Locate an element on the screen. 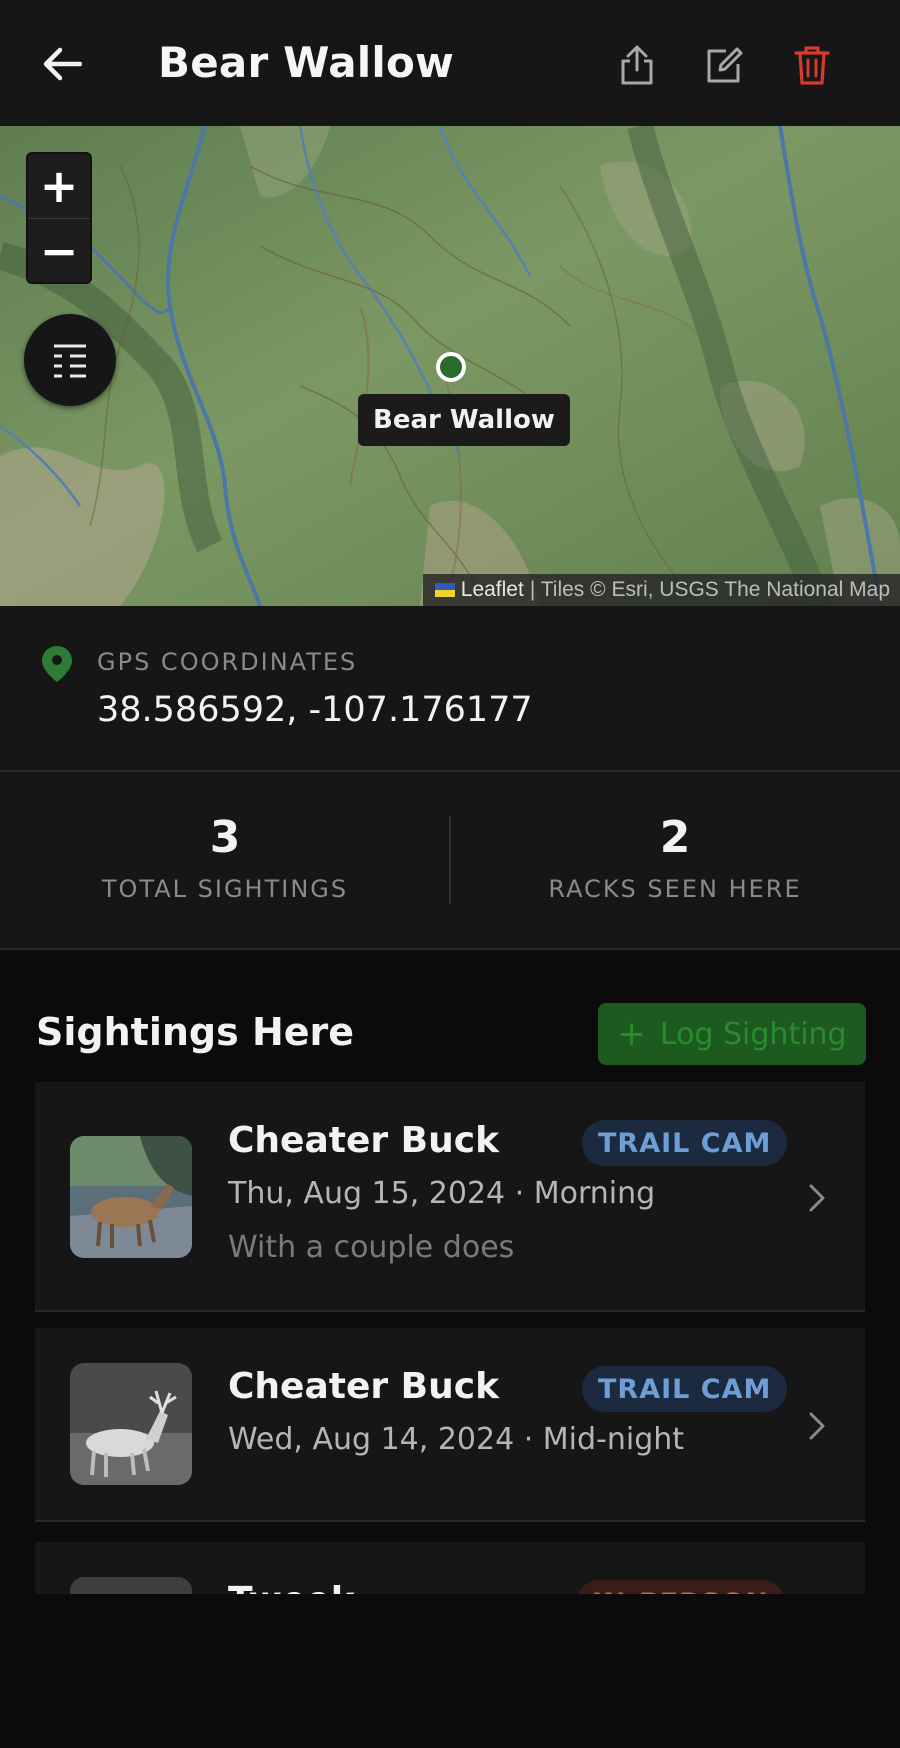 The image size is (900, 1748). racks-seen-stat: 2 RACKS SEEN HERE is located at coordinates (675, 857).